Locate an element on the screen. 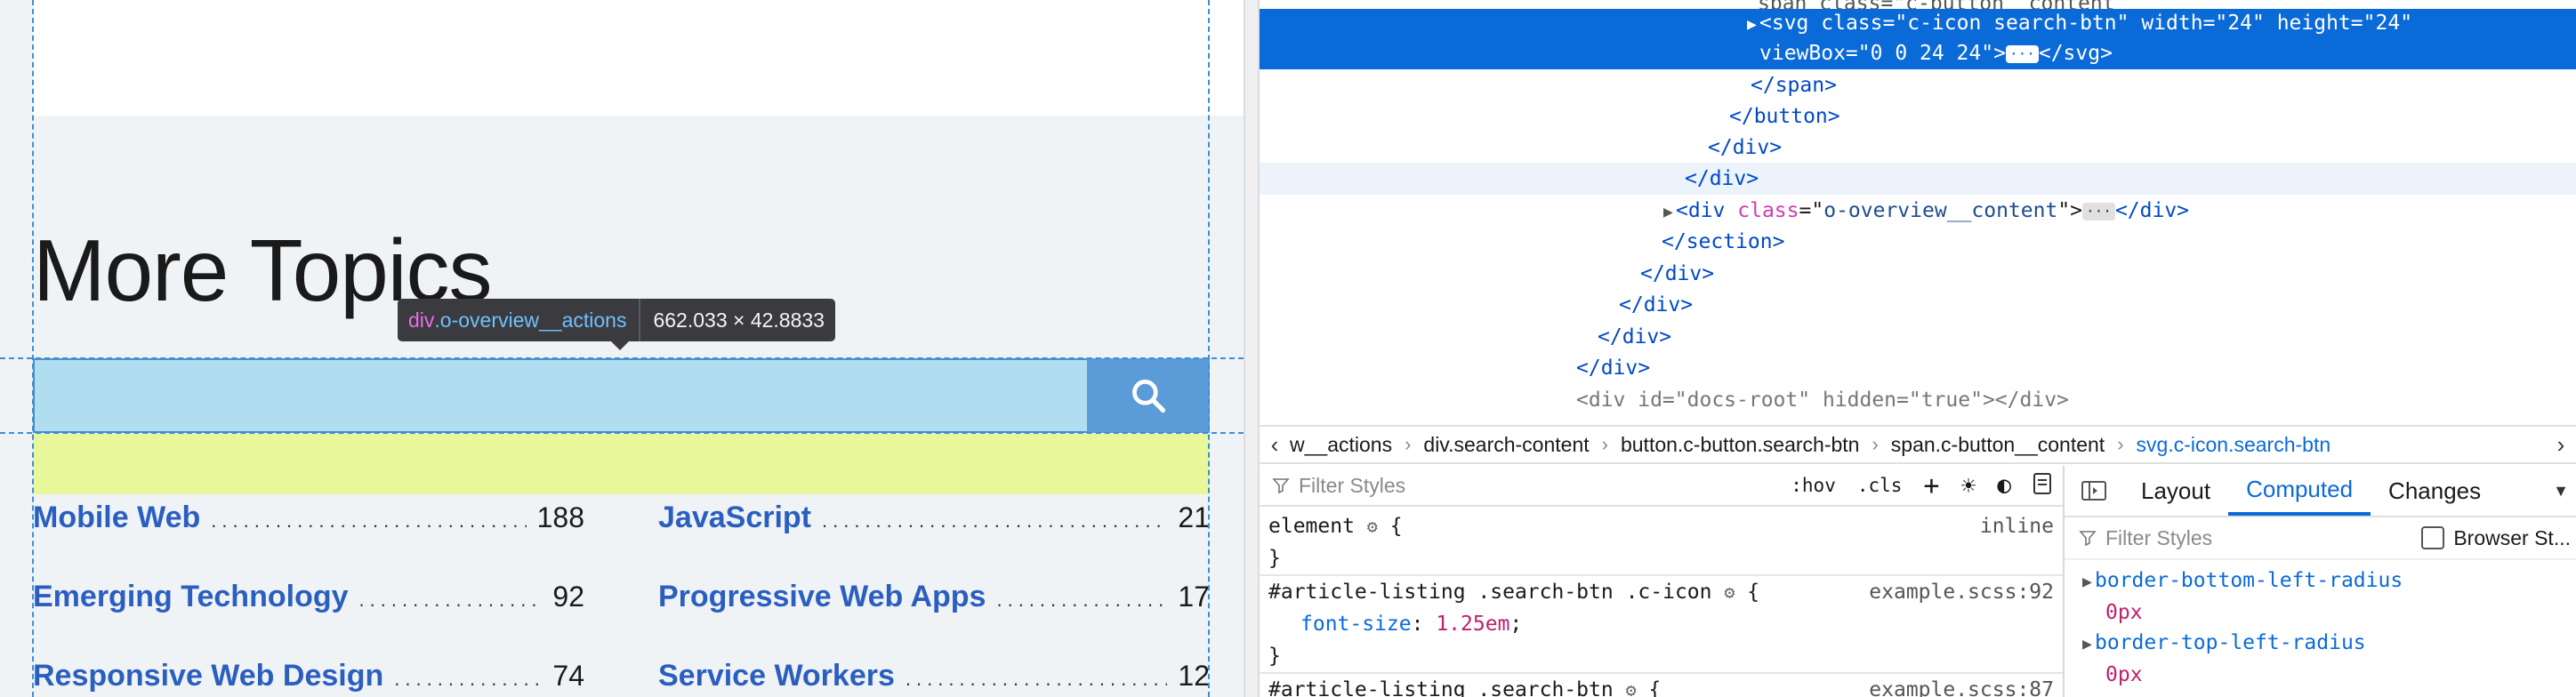 This screenshot has width=2576, height=697. search-button is located at coordinates (1148, 395).